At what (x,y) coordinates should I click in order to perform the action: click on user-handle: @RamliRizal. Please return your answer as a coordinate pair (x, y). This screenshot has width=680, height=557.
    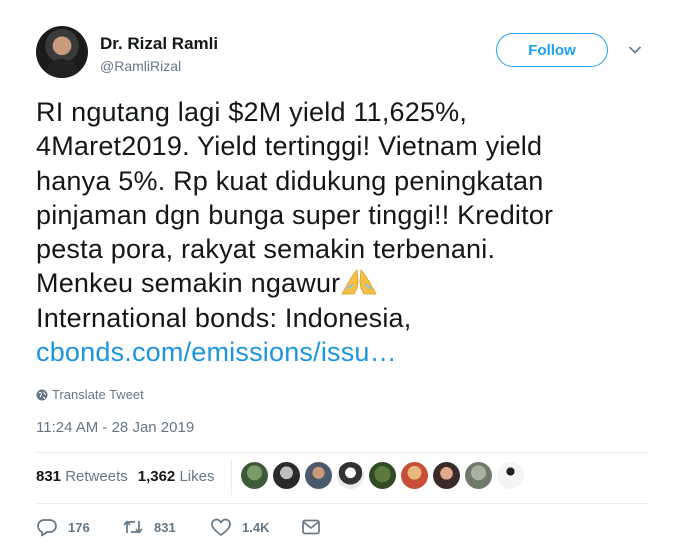
    Looking at the image, I should click on (140, 66).